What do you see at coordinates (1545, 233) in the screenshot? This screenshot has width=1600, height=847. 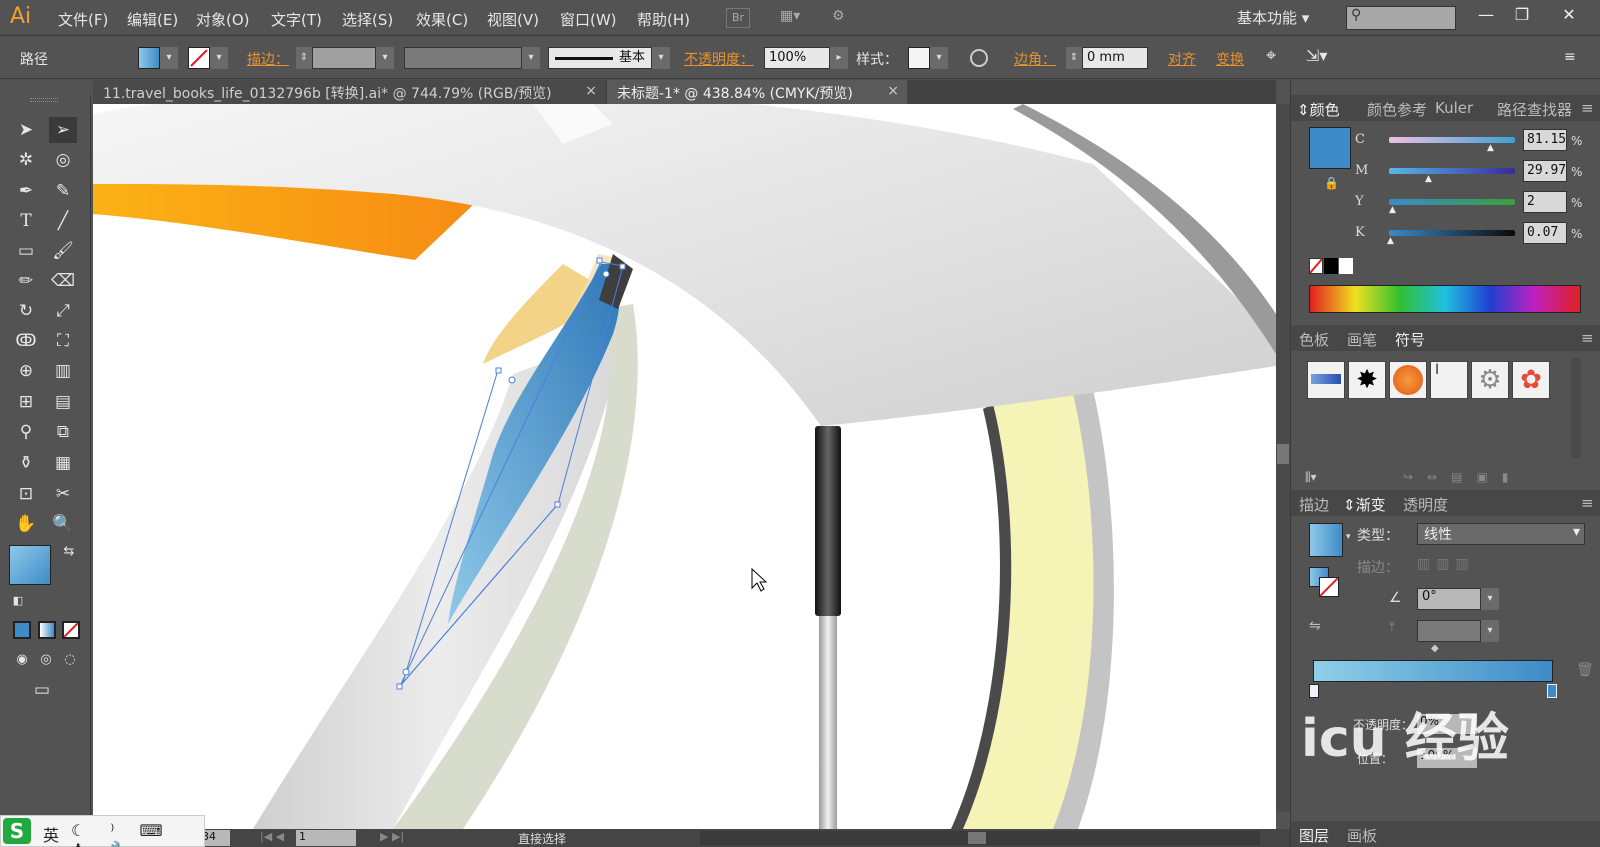 I see `black-value-field: 0.07` at bounding box center [1545, 233].